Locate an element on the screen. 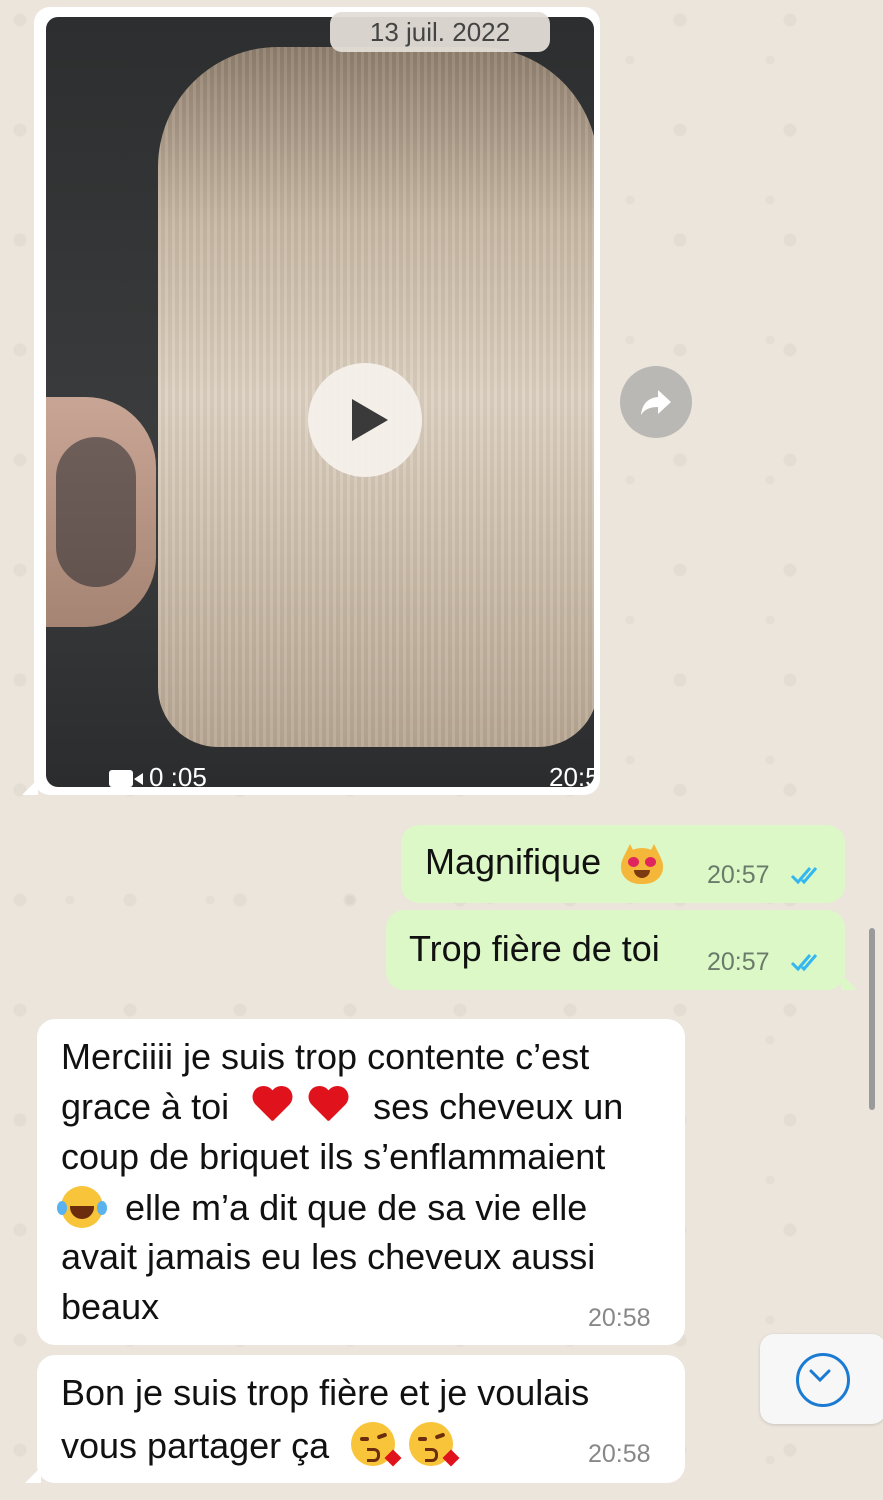 This screenshot has width=883, height=1500. message-line-with-emoji: elle m’a dit que de sa vie elle is located at coordinates (322, 1207).